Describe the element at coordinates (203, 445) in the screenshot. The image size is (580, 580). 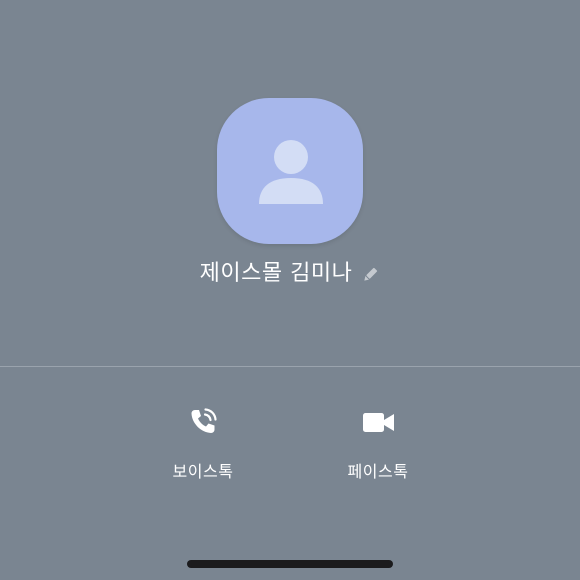
I see `voicetalk-button: 보이스톡` at that location.